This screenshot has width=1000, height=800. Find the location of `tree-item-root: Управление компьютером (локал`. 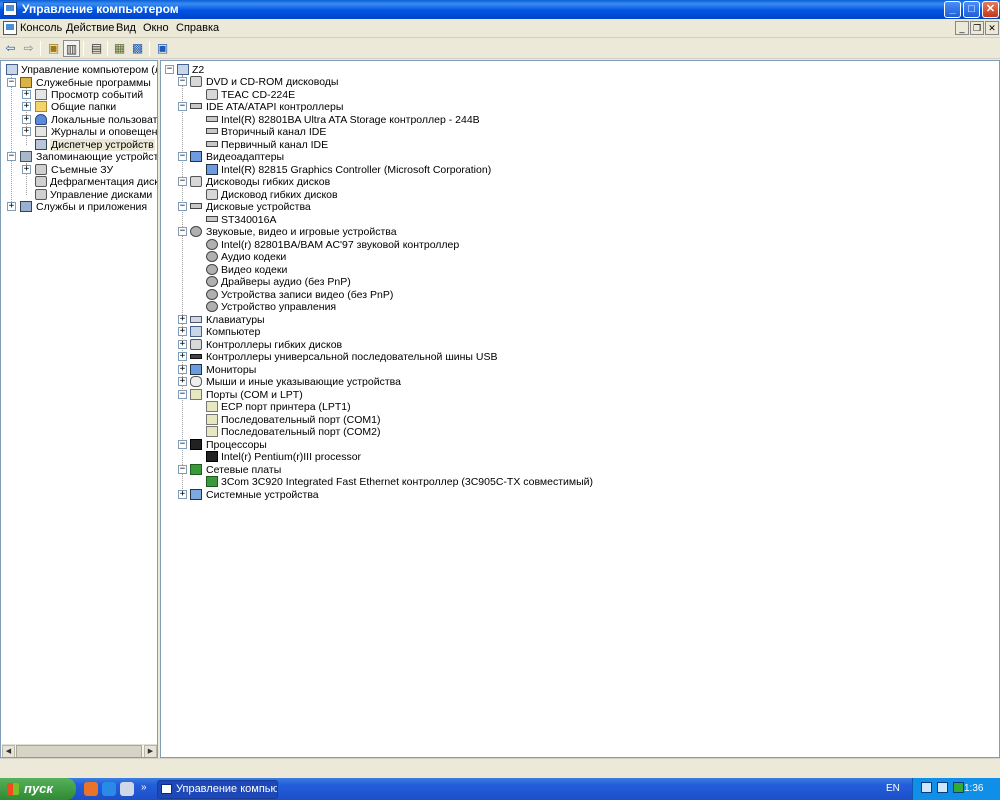

tree-item-root: Управление компьютером (локал is located at coordinates (81, 70).